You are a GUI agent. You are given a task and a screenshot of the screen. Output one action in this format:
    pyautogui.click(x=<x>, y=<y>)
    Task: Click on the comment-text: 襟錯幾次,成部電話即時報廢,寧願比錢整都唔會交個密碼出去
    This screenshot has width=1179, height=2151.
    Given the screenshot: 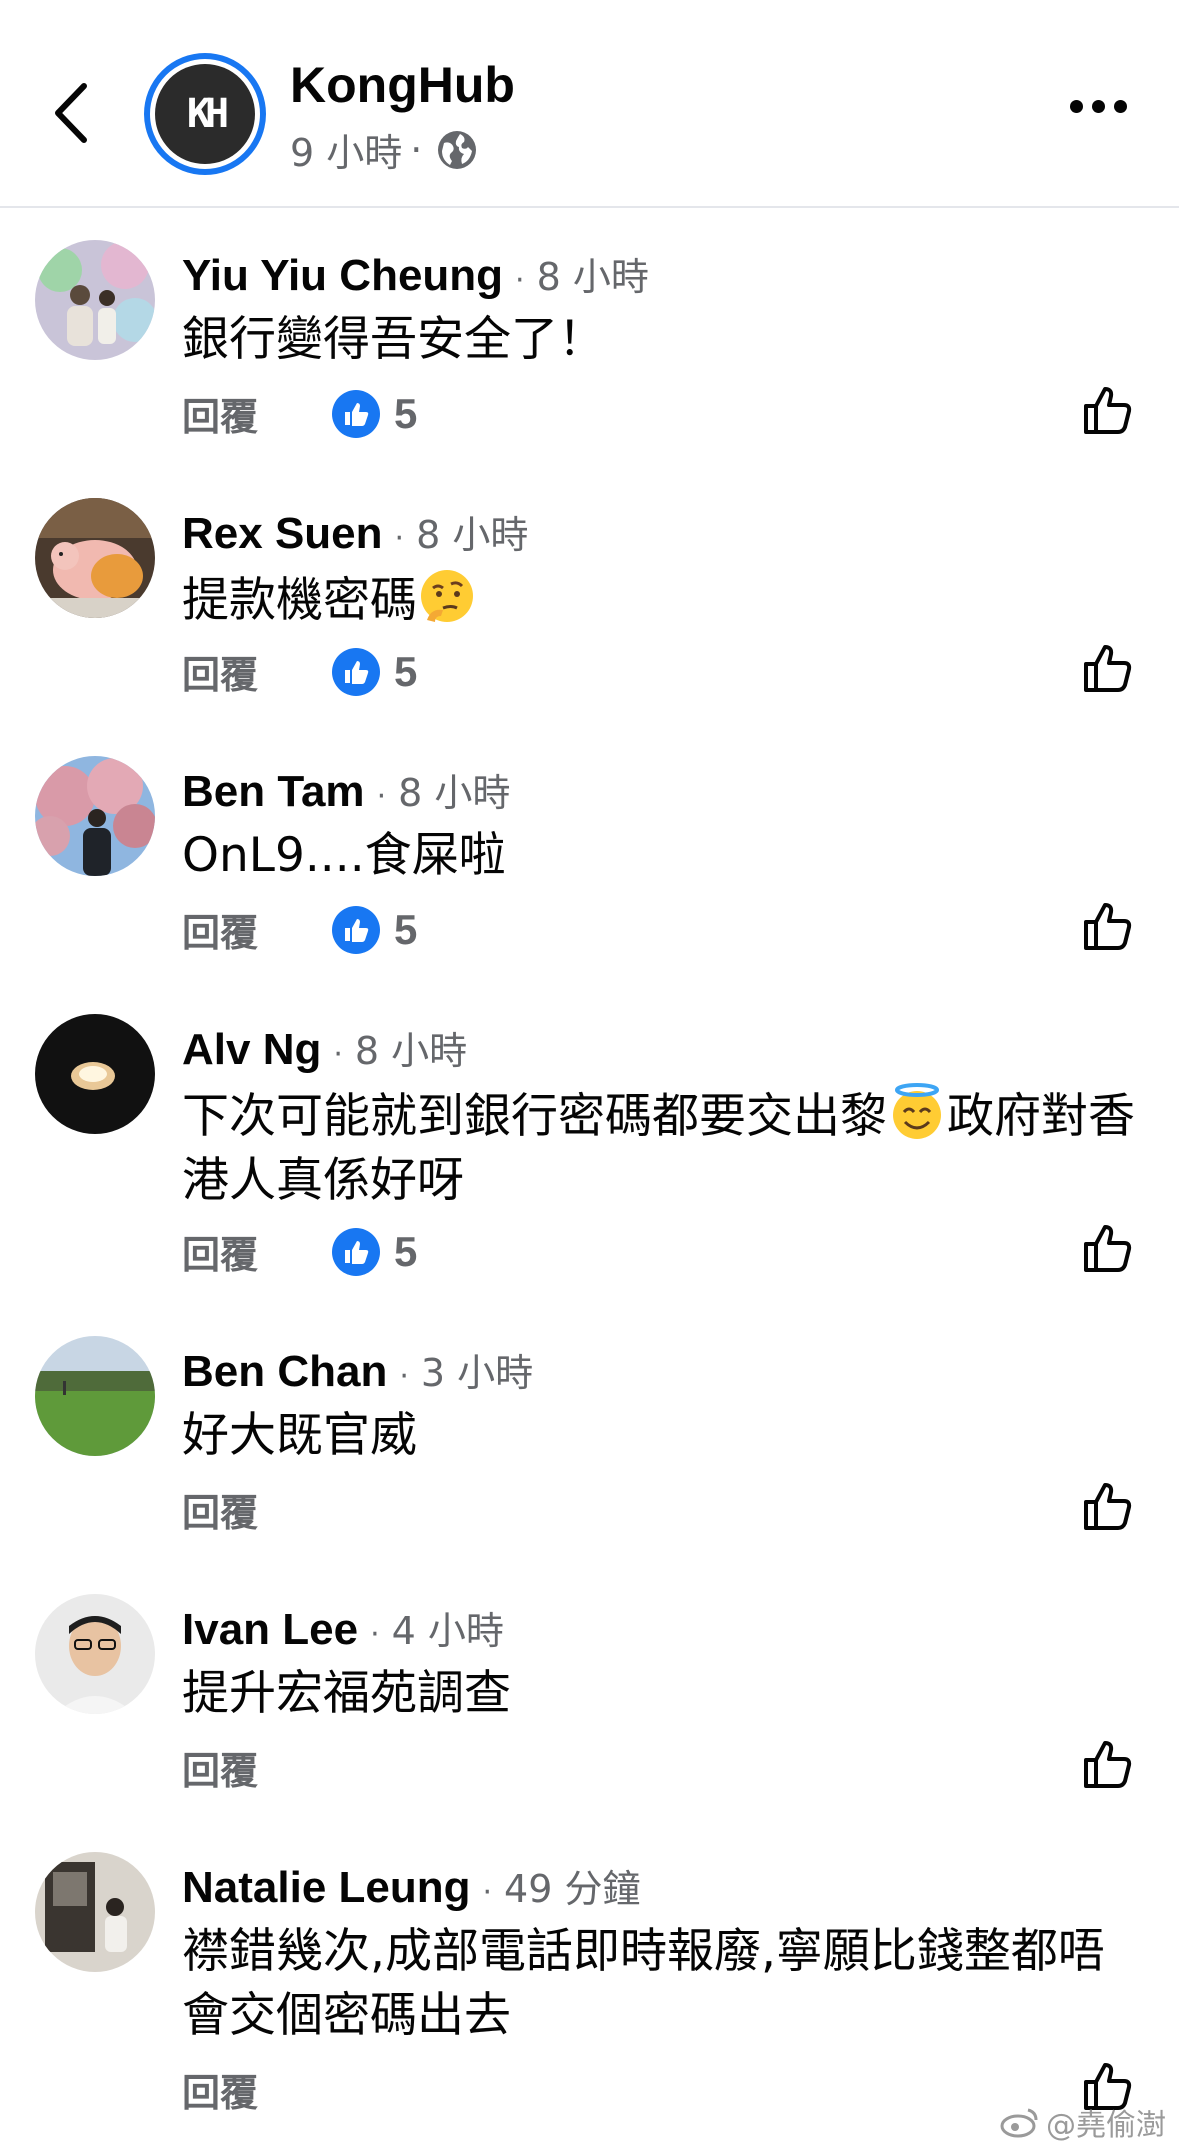 What is the action you would take?
    pyautogui.click(x=643, y=1983)
    